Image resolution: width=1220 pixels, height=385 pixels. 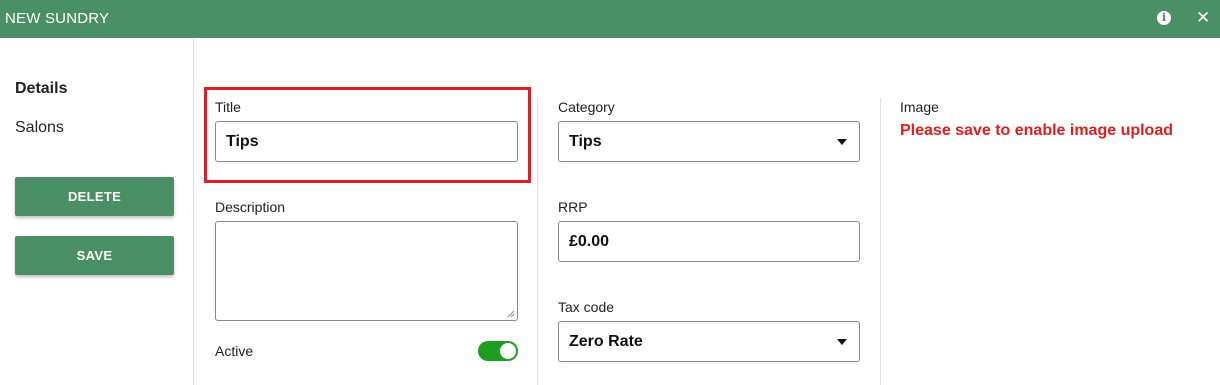 I want to click on image-label: Image, so click(x=919, y=107).